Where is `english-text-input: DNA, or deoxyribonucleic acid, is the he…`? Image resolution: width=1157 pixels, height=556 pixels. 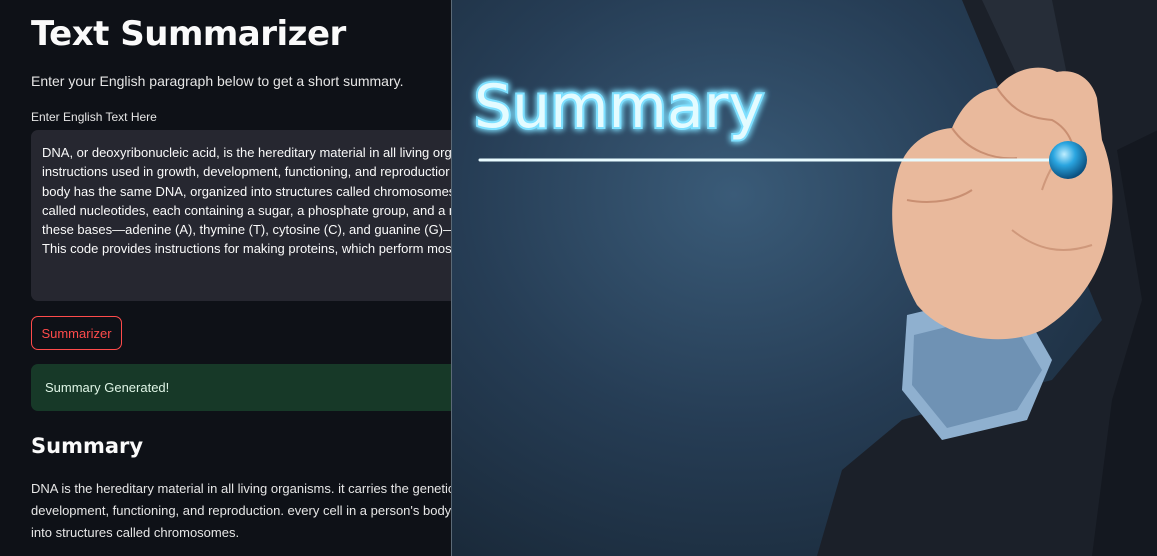 english-text-input: DNA, or deoxyribonucleic acid, is the he… is located at coordinates (241, 215).